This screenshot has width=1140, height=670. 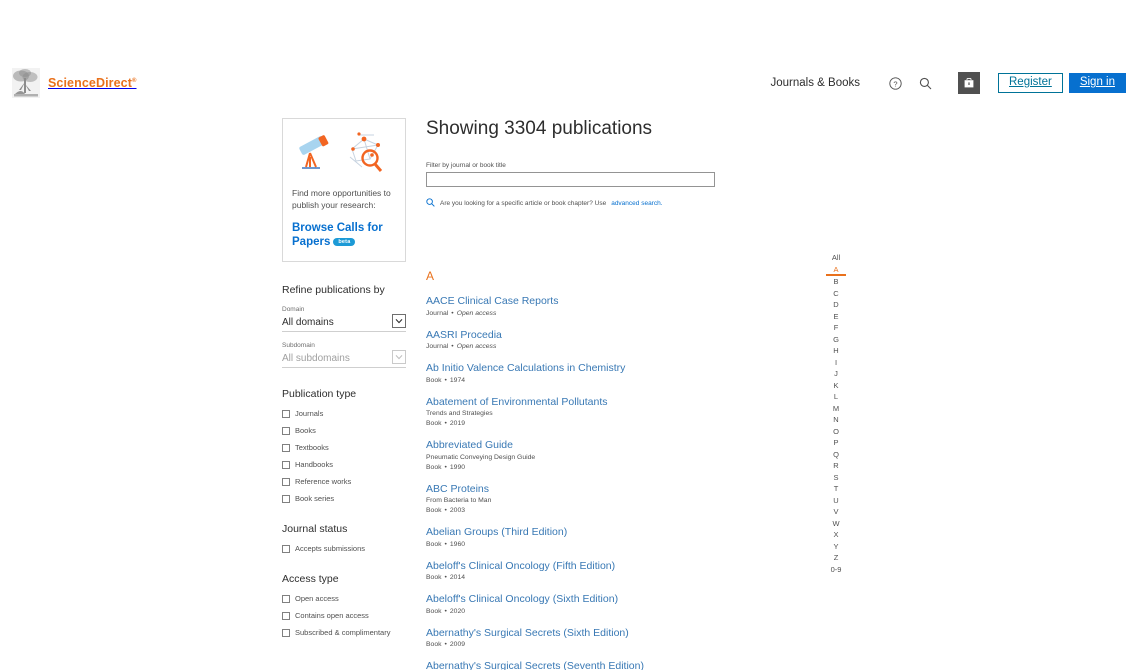 What do you see at coordinates (836, 466) in the screenshot?
I see `alpha-index-r: R` at bounding box center [836, 466].